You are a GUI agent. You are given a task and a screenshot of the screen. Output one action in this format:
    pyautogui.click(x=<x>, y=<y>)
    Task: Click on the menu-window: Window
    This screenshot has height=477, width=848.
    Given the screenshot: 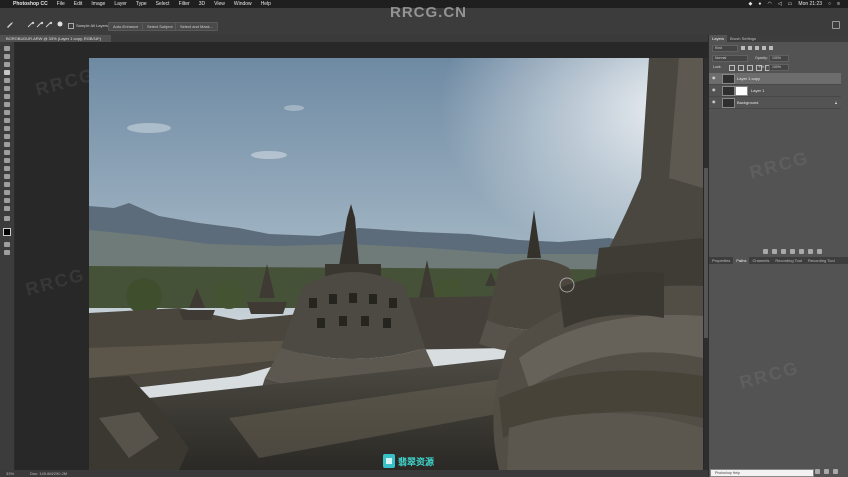 What is the action you would take?
    pyautogui.click(x=243, y=4)
    